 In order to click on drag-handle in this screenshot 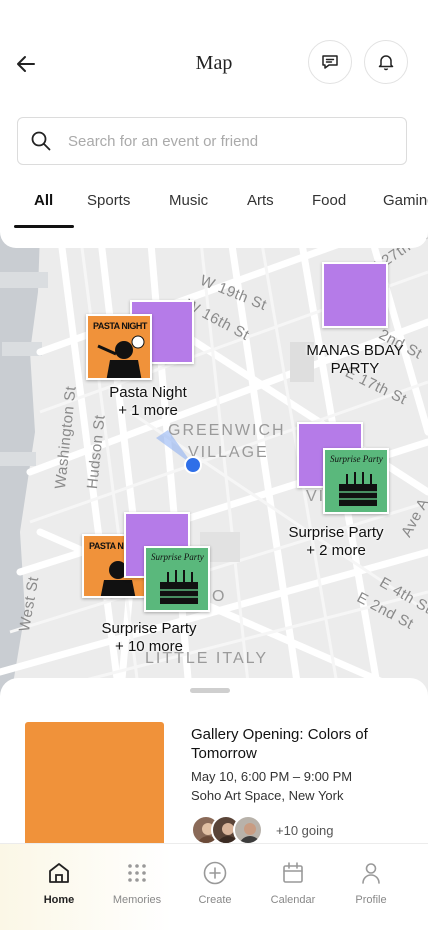, I will do `click(210, 690)`.